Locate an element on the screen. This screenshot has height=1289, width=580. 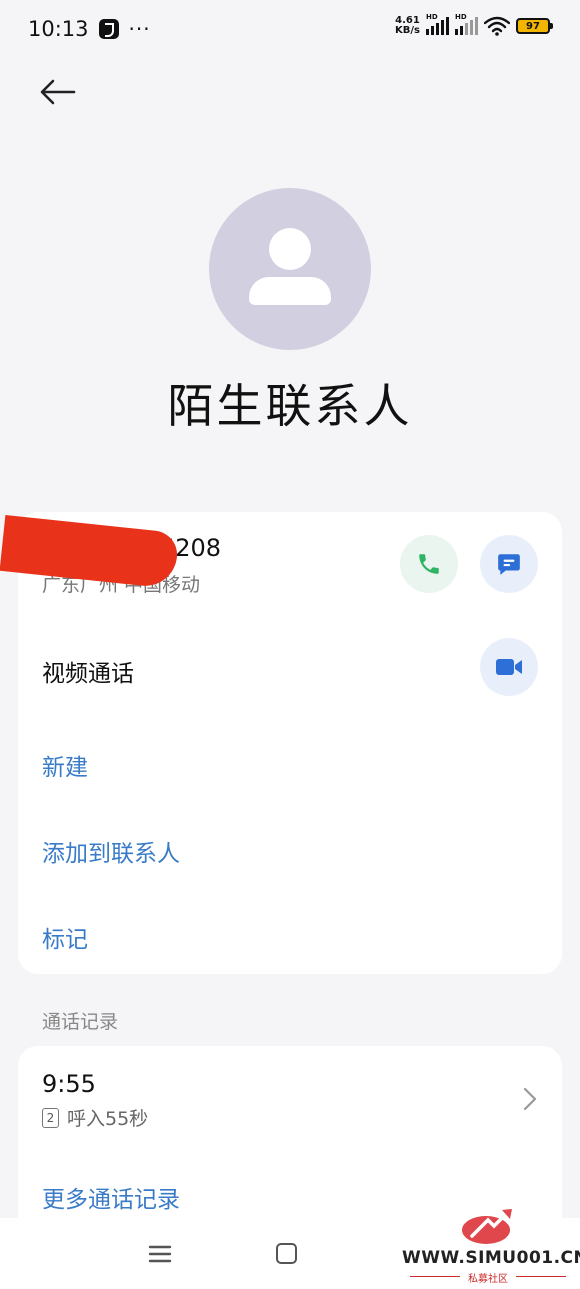
new-contact-button: 新建 is located at coordinates (65, 765).